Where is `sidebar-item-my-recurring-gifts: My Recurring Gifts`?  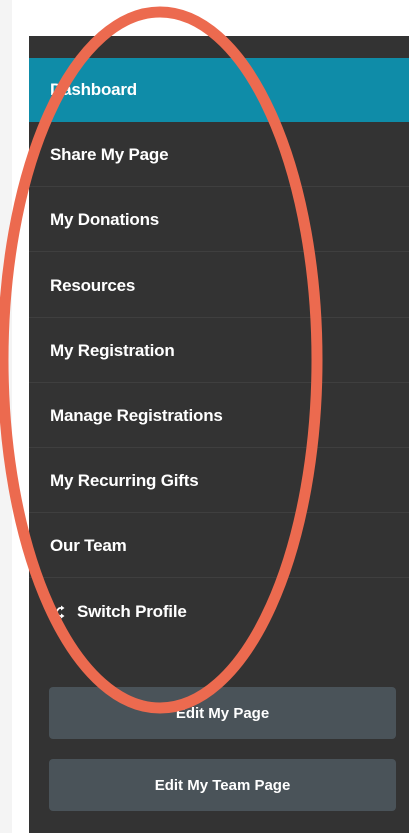
sidebar-item-my-recurring-gifts: My Recurring Gifts is located at coordinates (219, 481).